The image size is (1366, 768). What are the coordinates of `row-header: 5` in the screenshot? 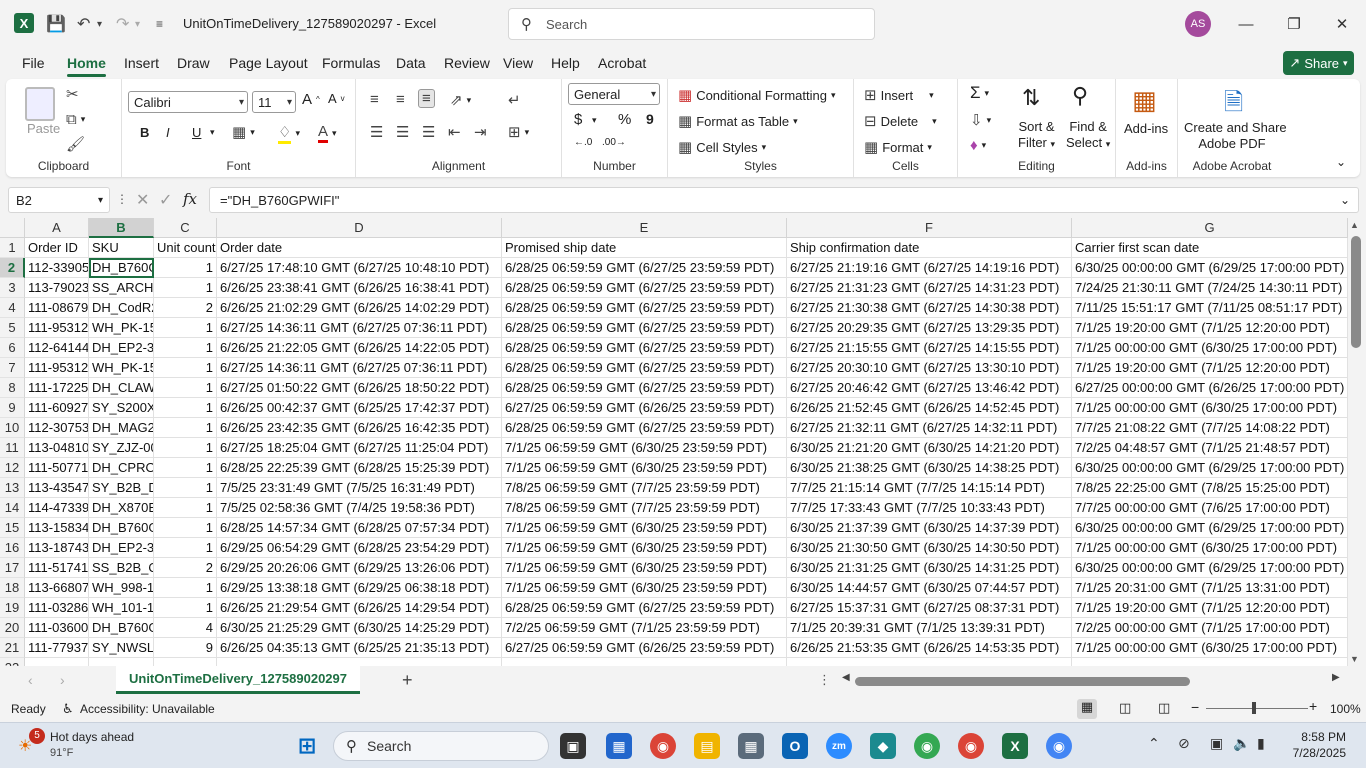 It's located at (12, 328).